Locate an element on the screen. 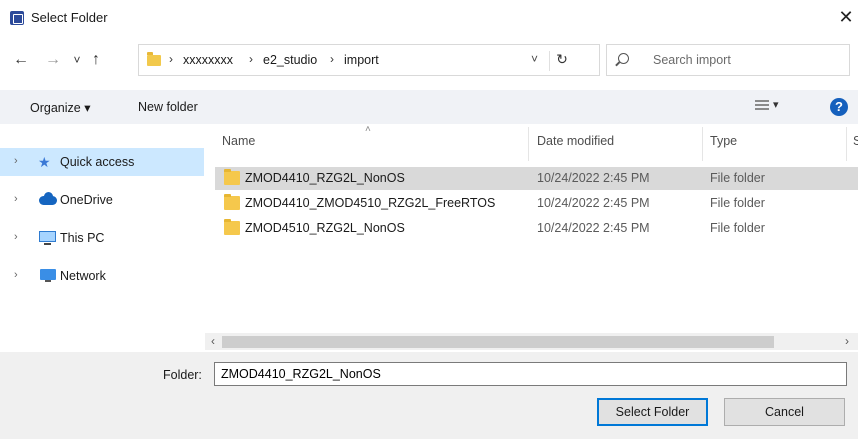 This screenshot has height=439, width=858. address-dropdown-button: ˅ is located at coordinates (534, 59).